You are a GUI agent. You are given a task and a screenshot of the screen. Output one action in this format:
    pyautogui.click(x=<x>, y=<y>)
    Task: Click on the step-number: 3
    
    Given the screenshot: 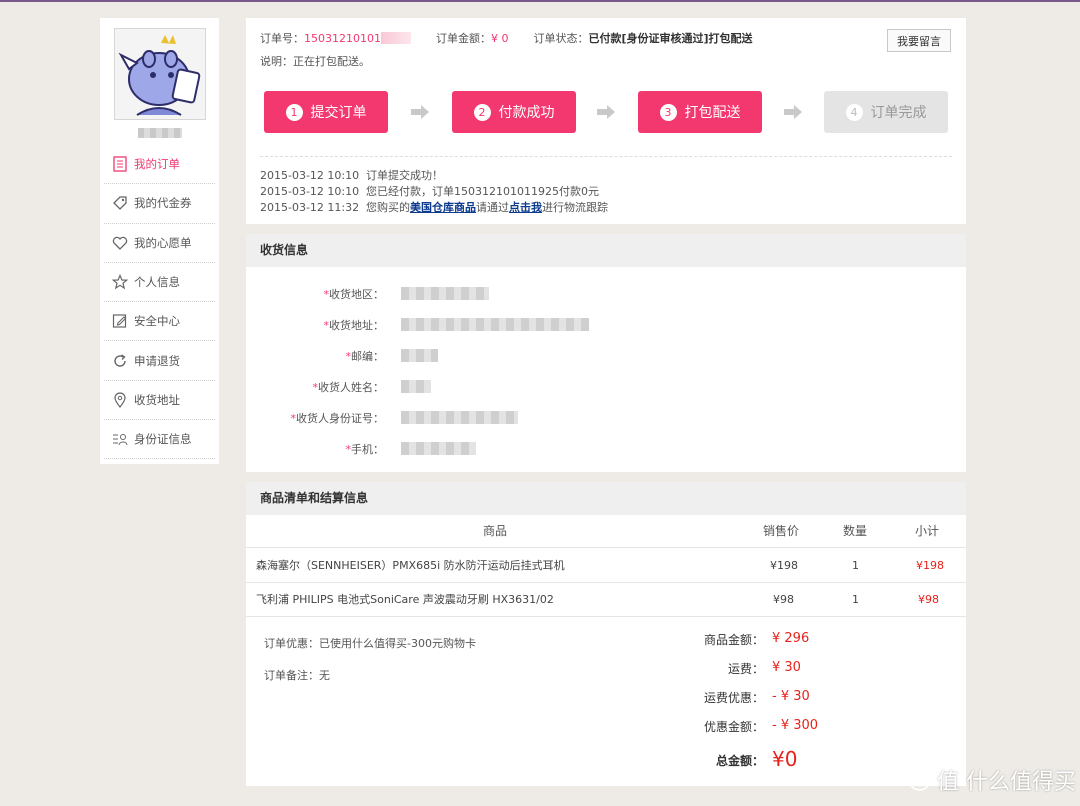 What is the action you would take?
    pyautogui.click(x=668, y=112)
    